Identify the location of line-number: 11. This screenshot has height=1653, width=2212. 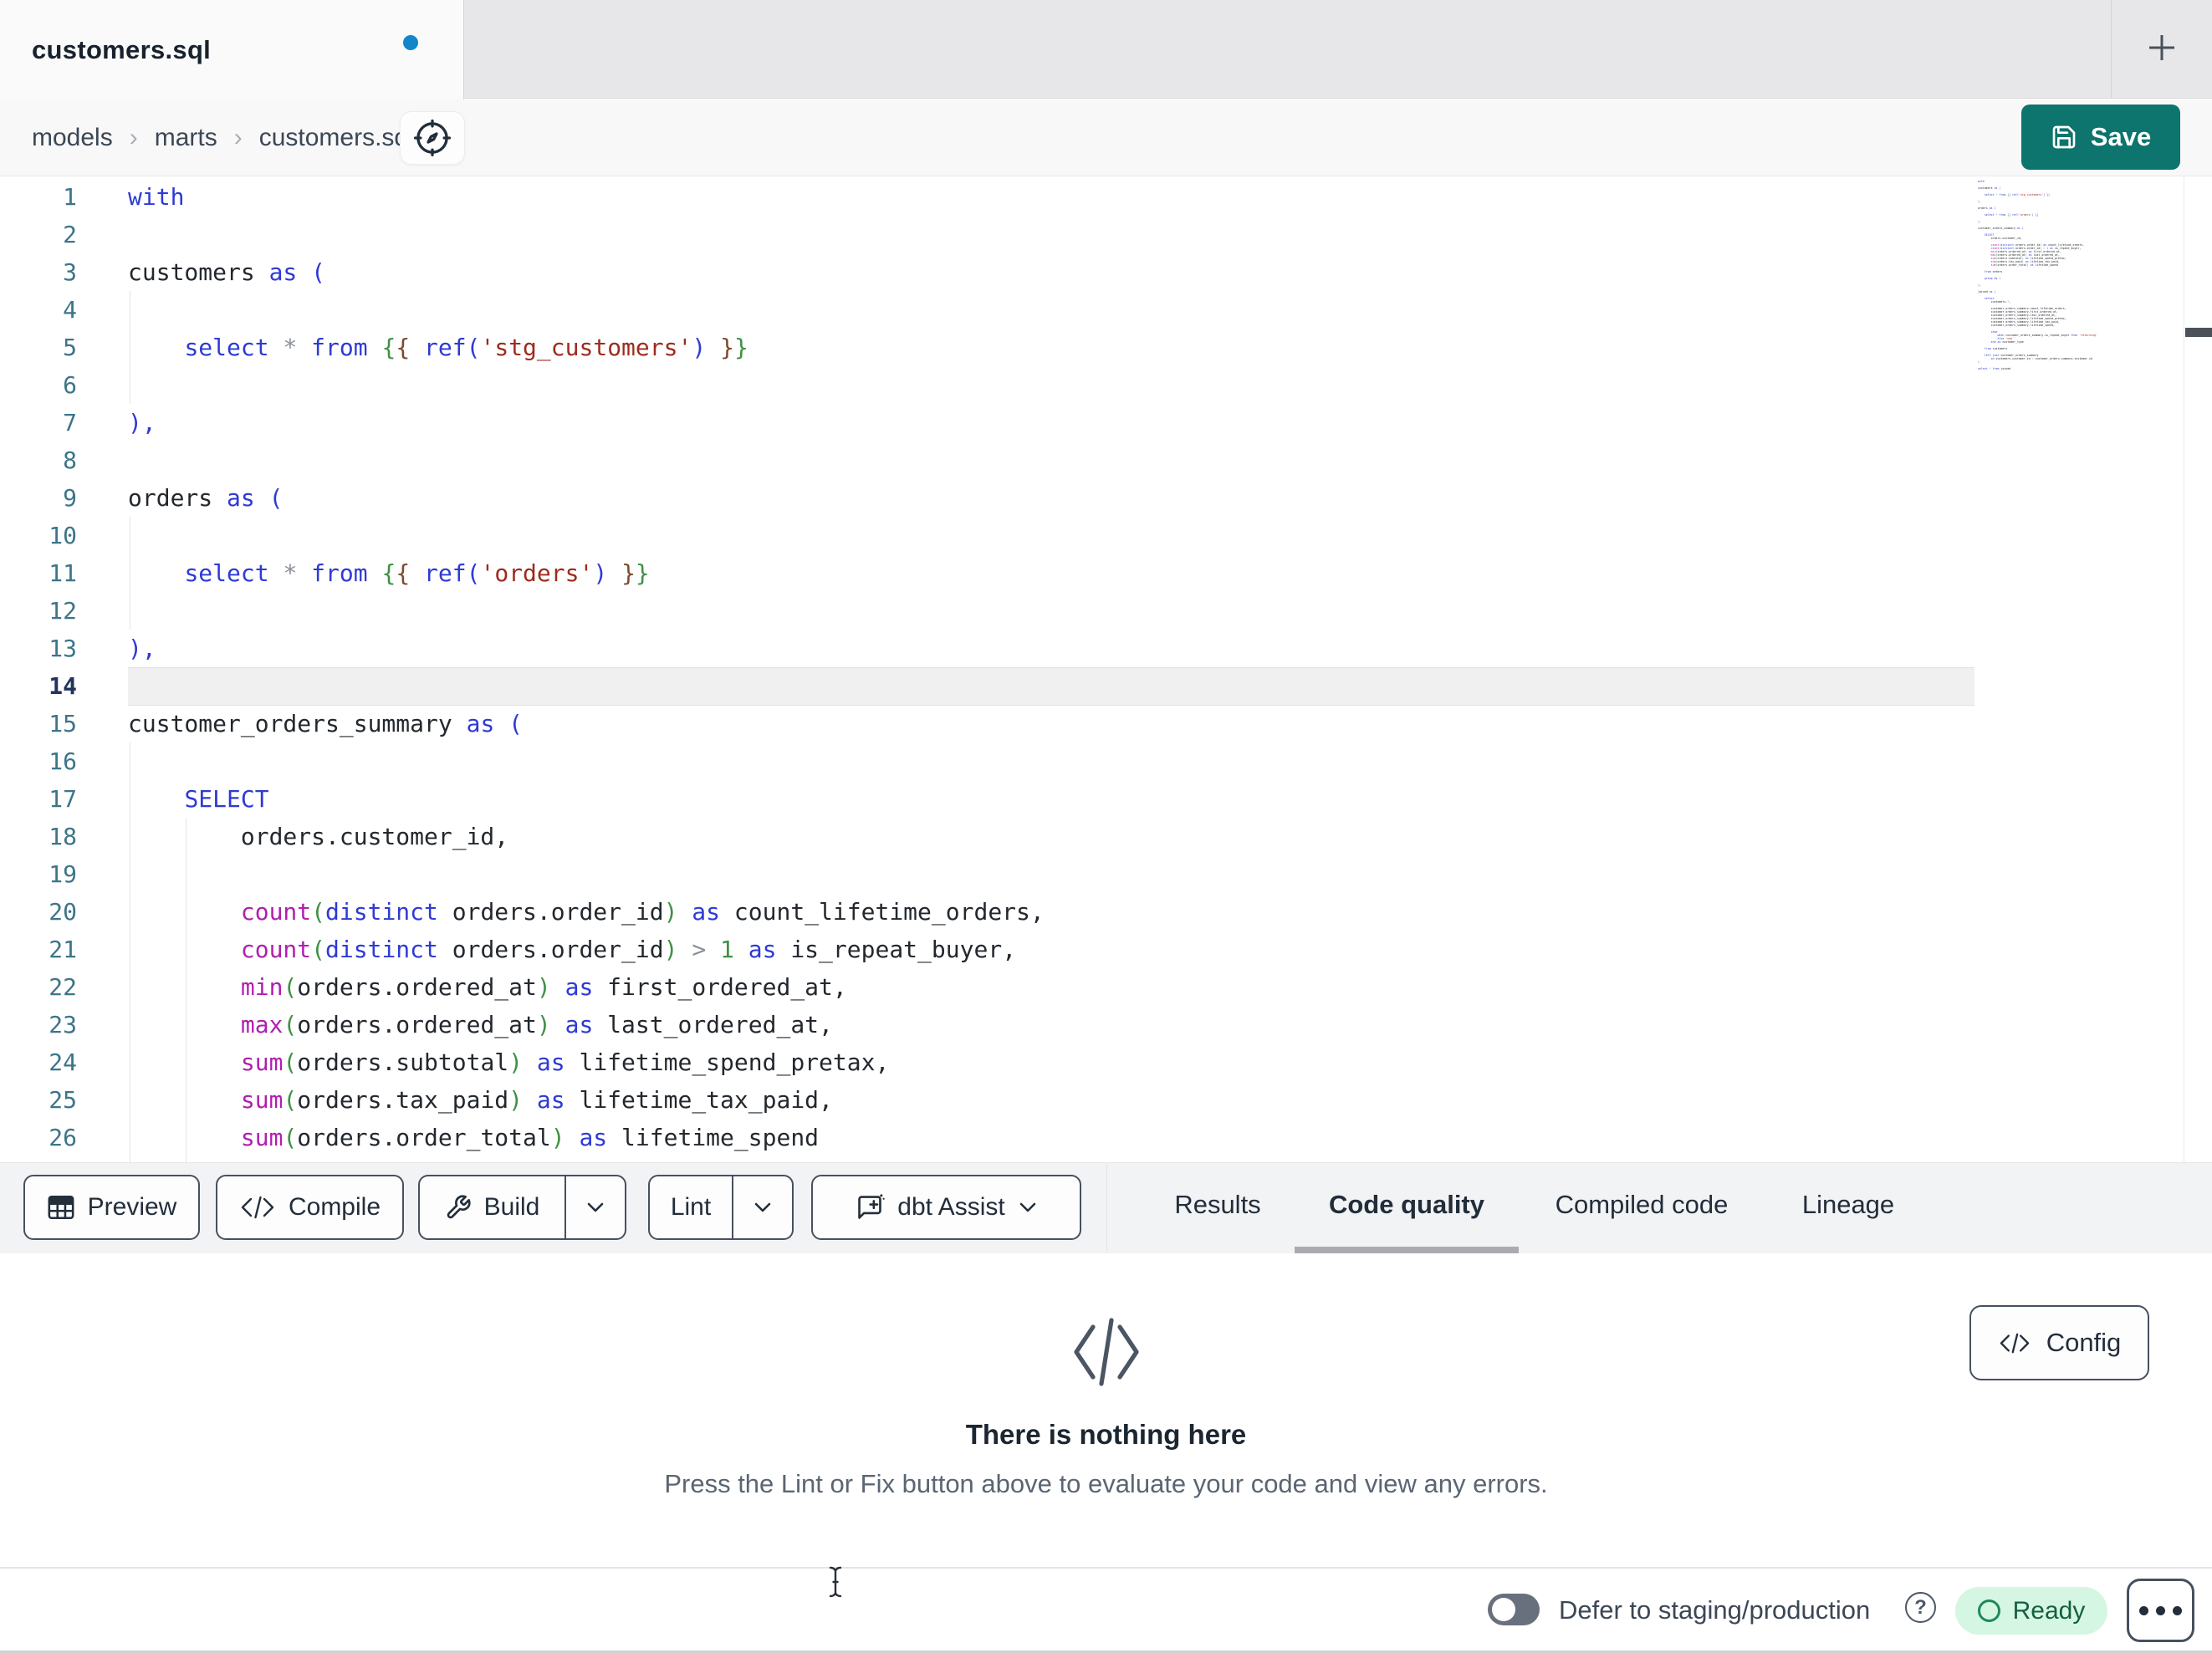
(63, 573).